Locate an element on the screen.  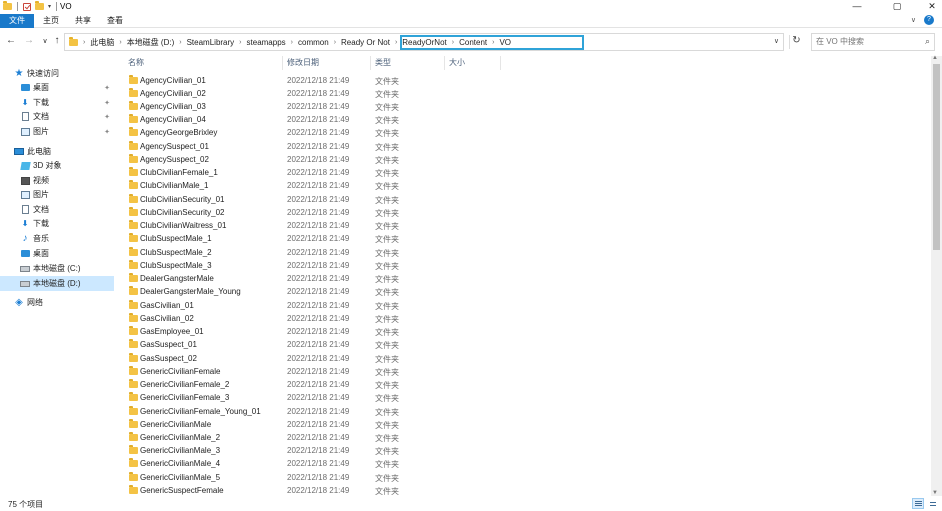
table-row: GenericCivilianMale_3 2022/12/18 21:49 文件夹 is located at coordinates (527, 450).